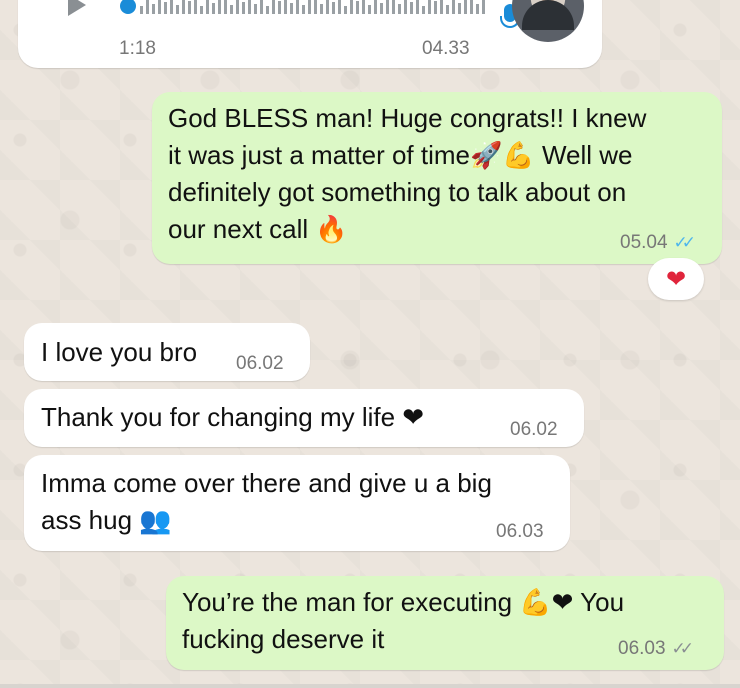 The width and height of the screenshot is (740, 688). I want to click on heart-icon: ❤, so click(676, 279).